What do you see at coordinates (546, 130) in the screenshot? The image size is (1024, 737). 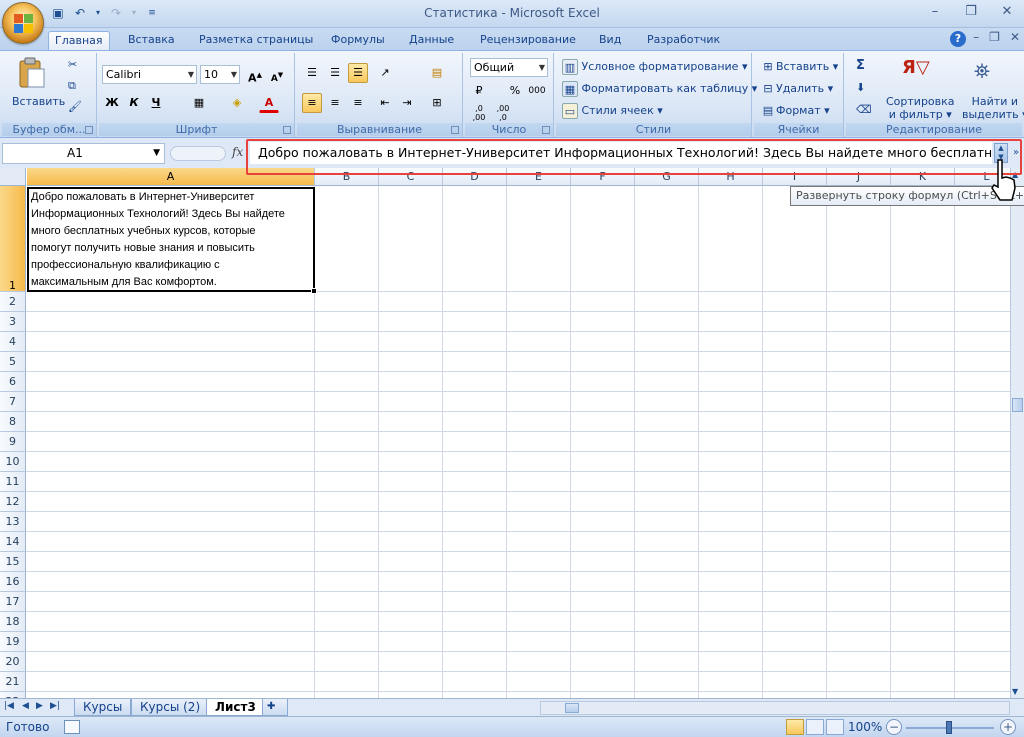 I see `number-launcher-icon` at bounding box center [546, 130].